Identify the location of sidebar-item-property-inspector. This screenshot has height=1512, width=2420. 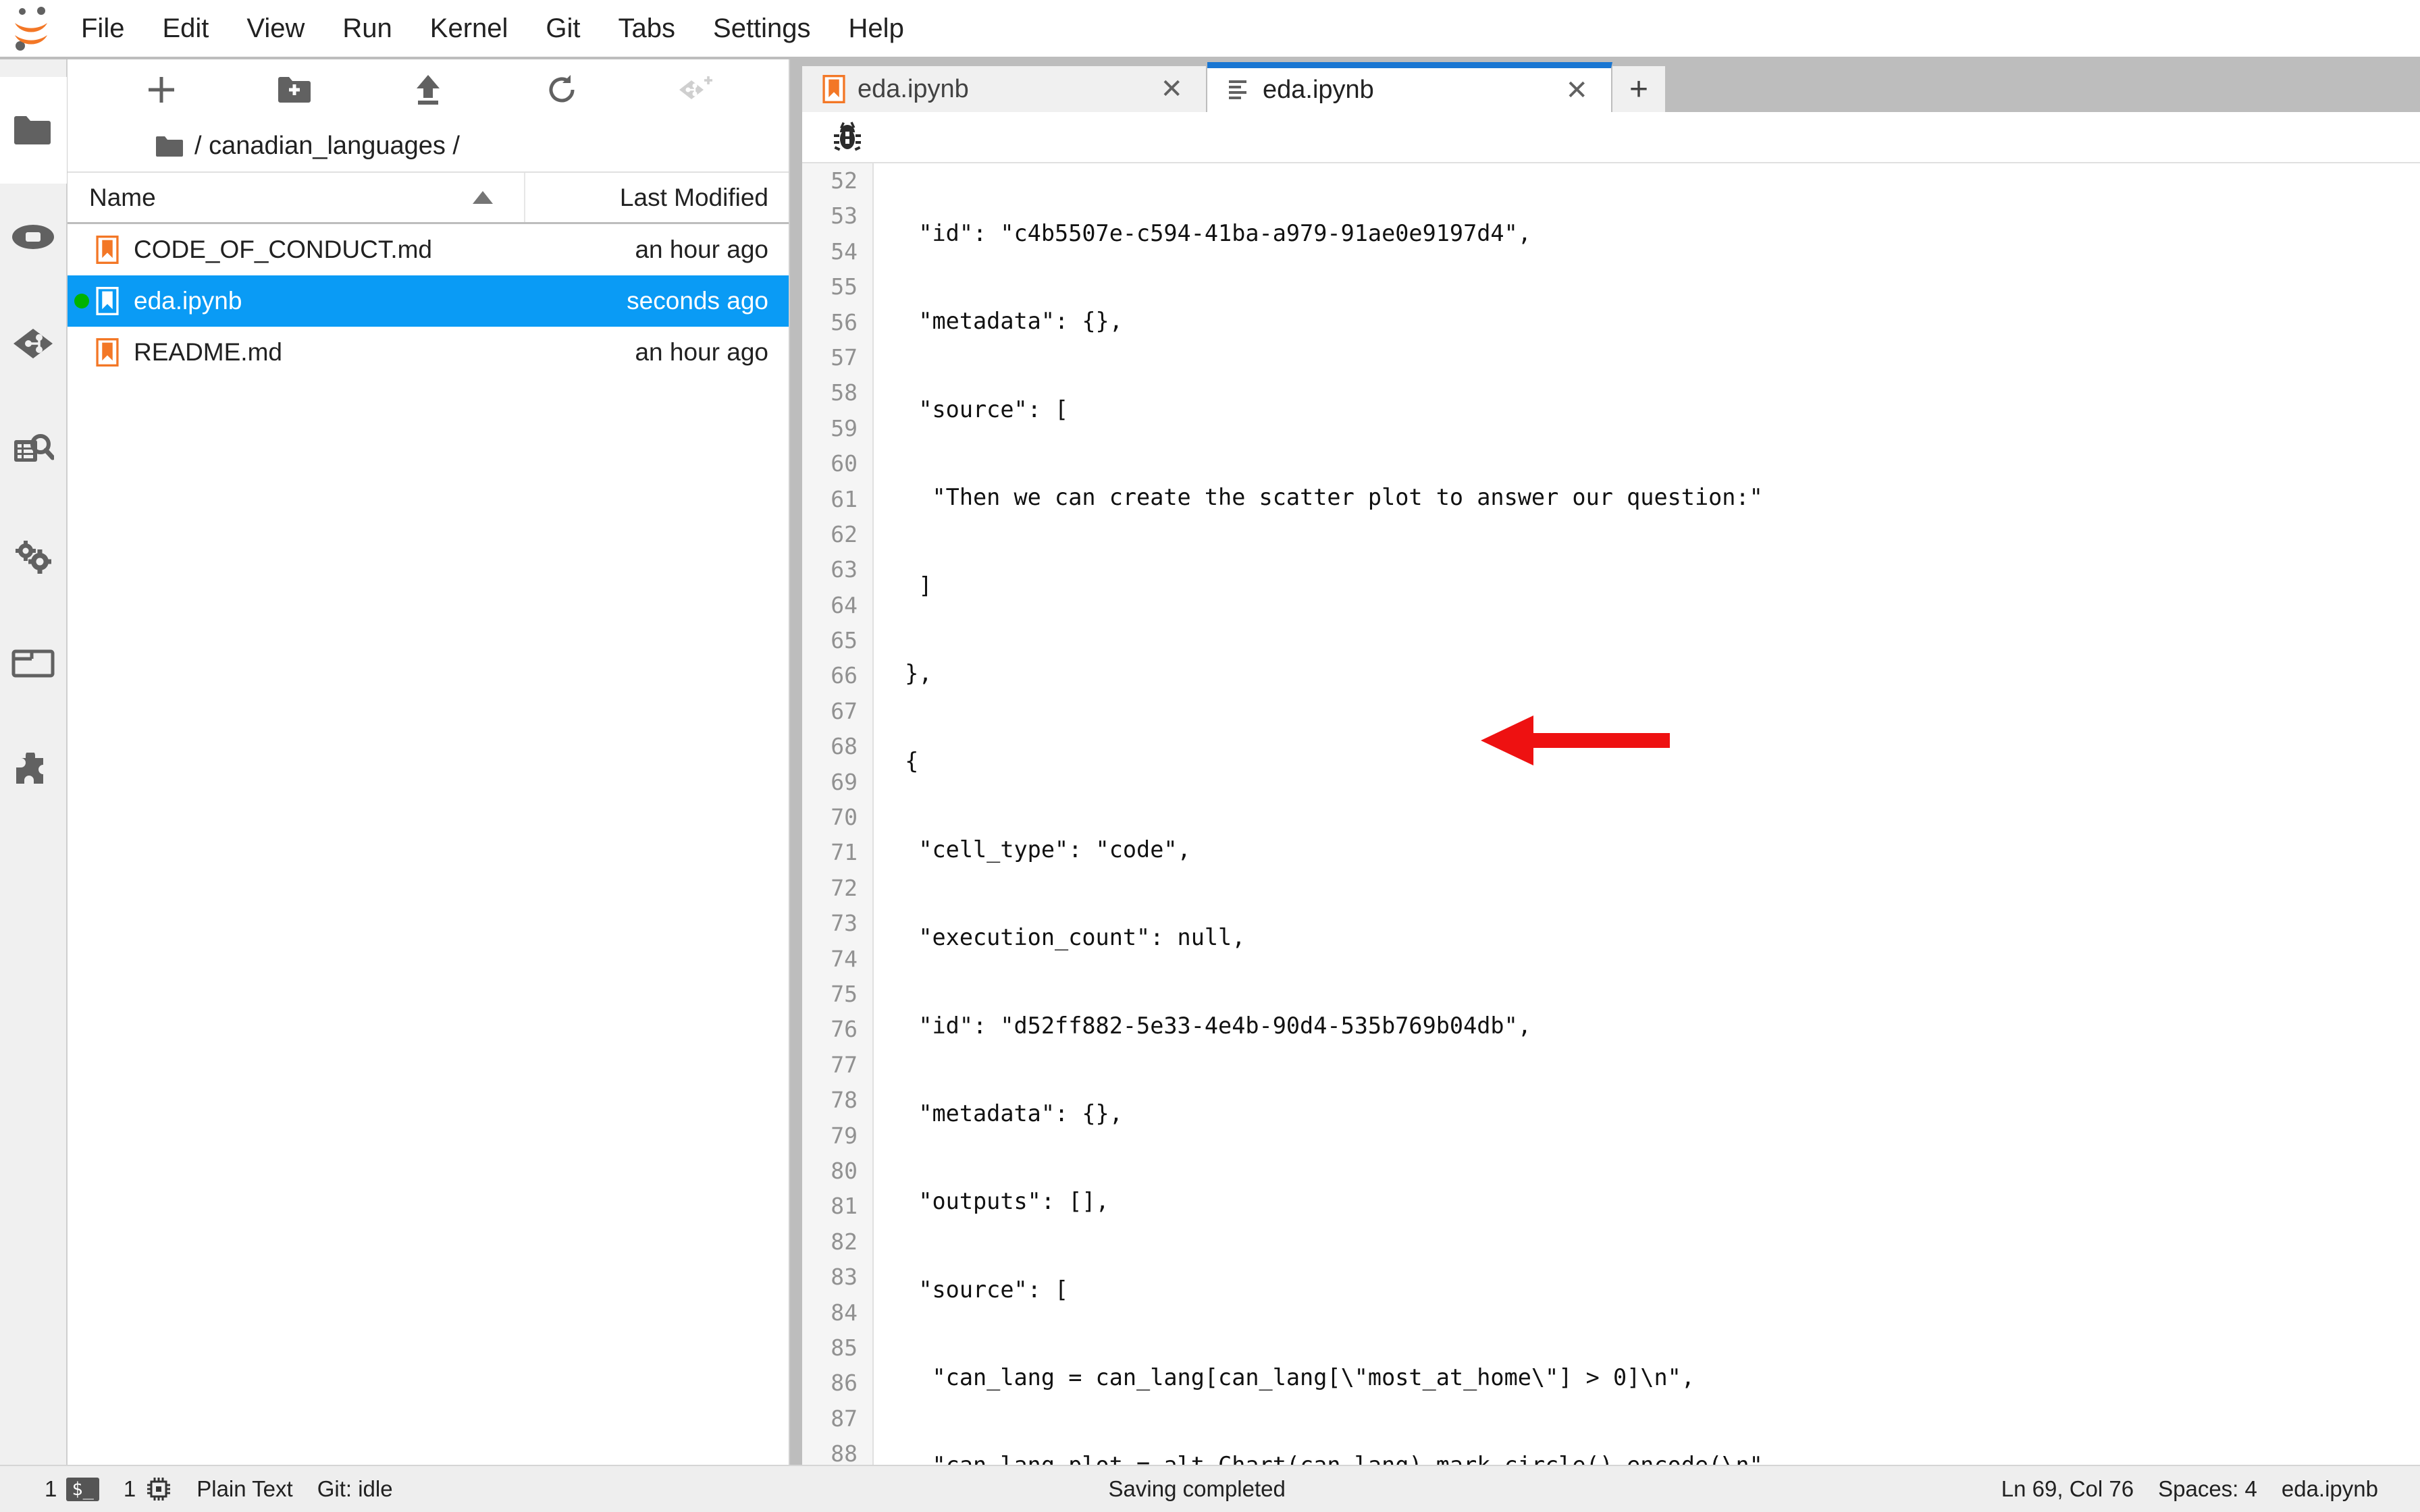
(33, 450).